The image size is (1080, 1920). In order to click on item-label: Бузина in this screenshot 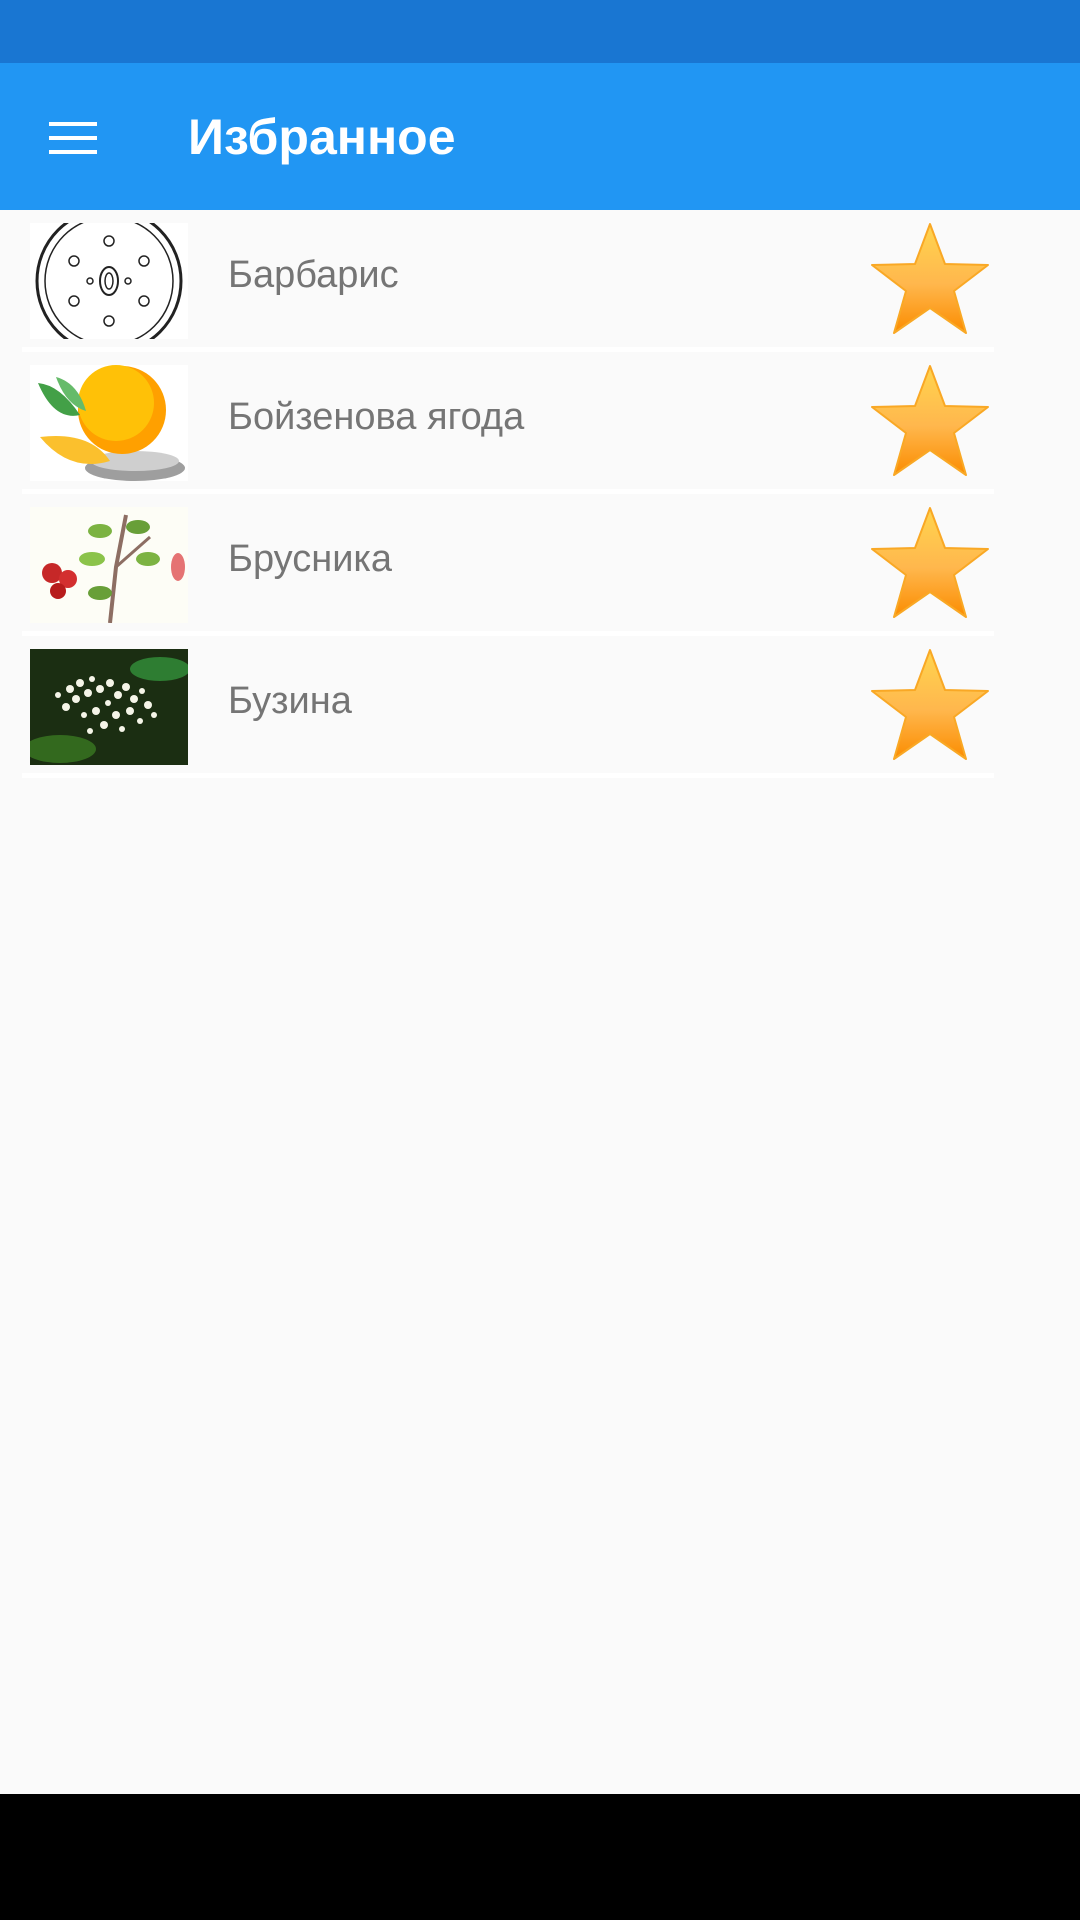, I will do `click(290, 701)`.